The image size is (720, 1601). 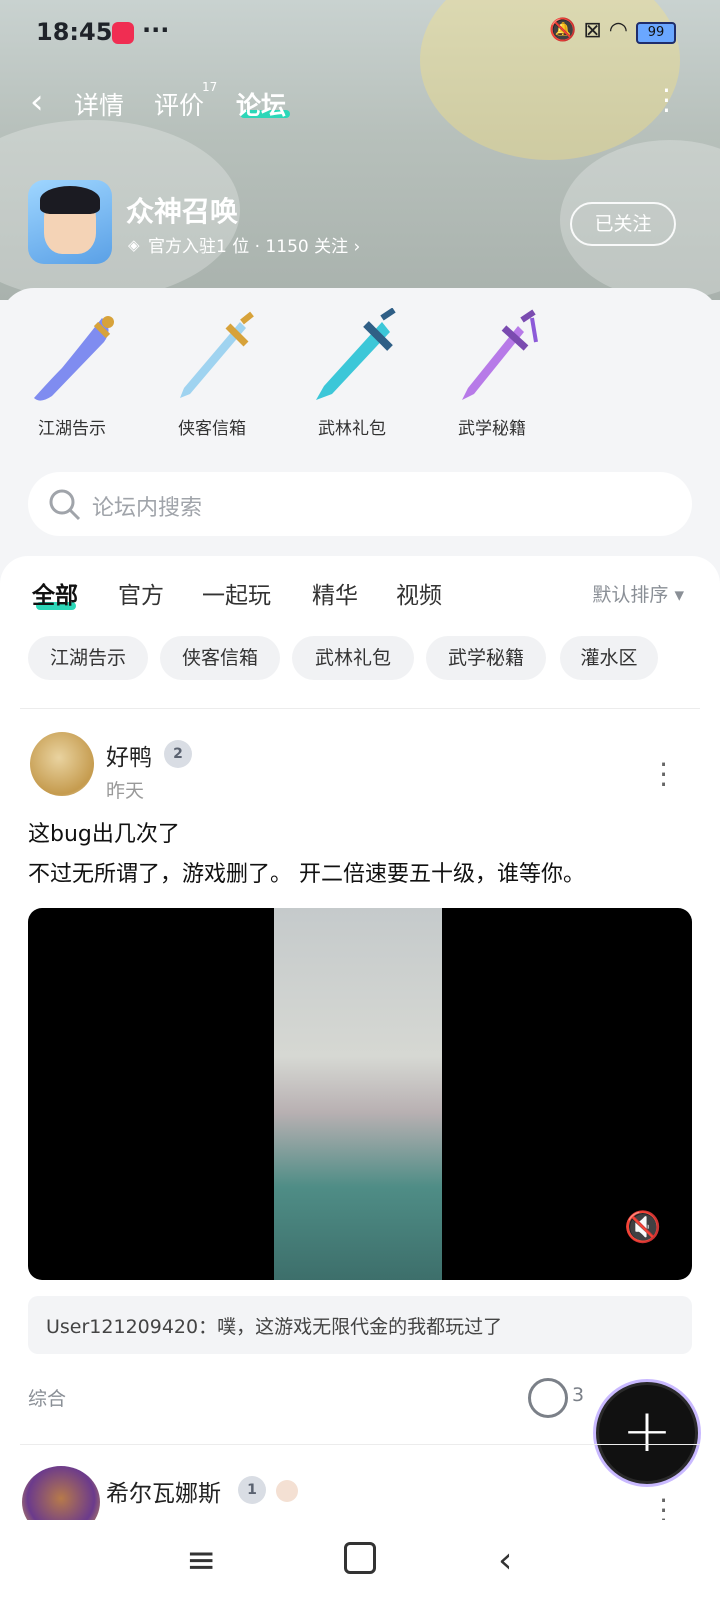 What do you see at coordinates (55, 593) in the screenshot?
I see `feed-tab-all: 全部` at bounding box center [55, 593].